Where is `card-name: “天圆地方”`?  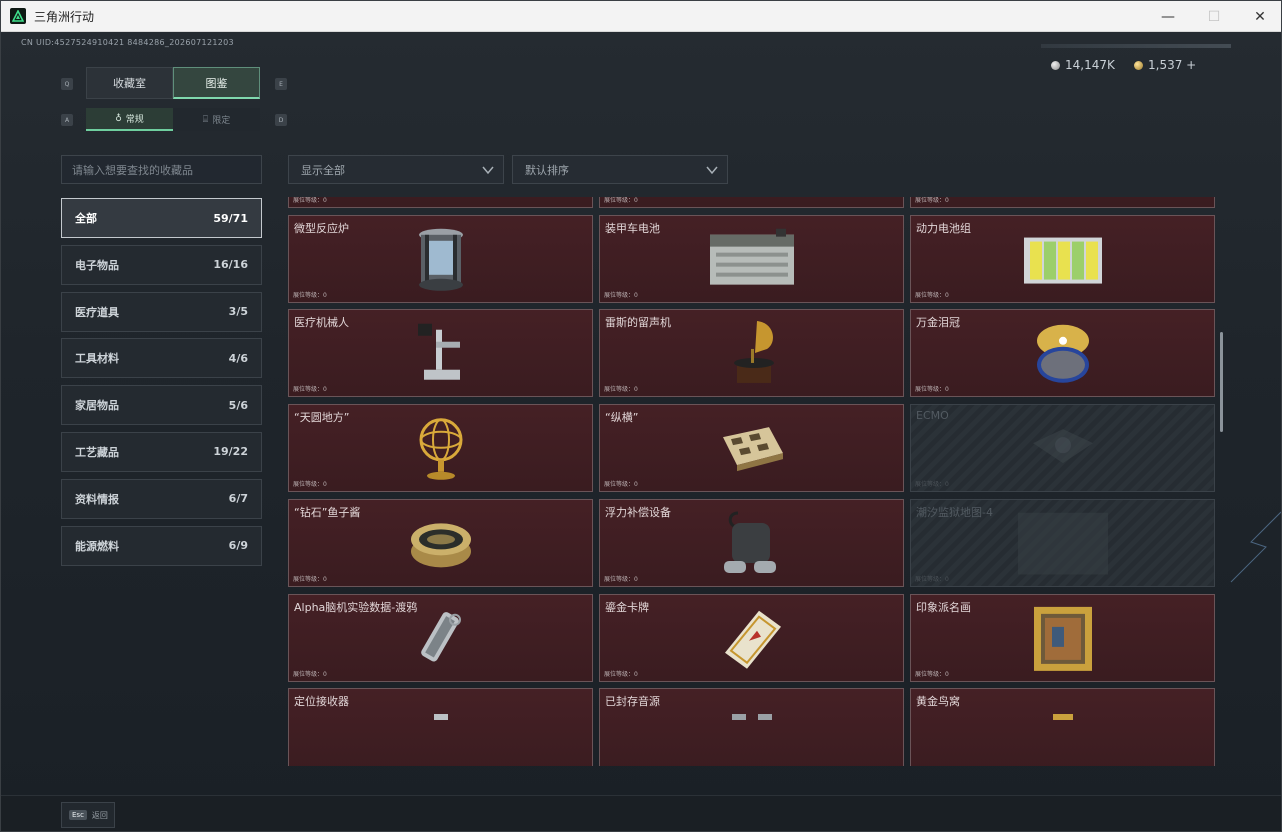 card-name: “天圆地方” is located at coordinates (322, 418).